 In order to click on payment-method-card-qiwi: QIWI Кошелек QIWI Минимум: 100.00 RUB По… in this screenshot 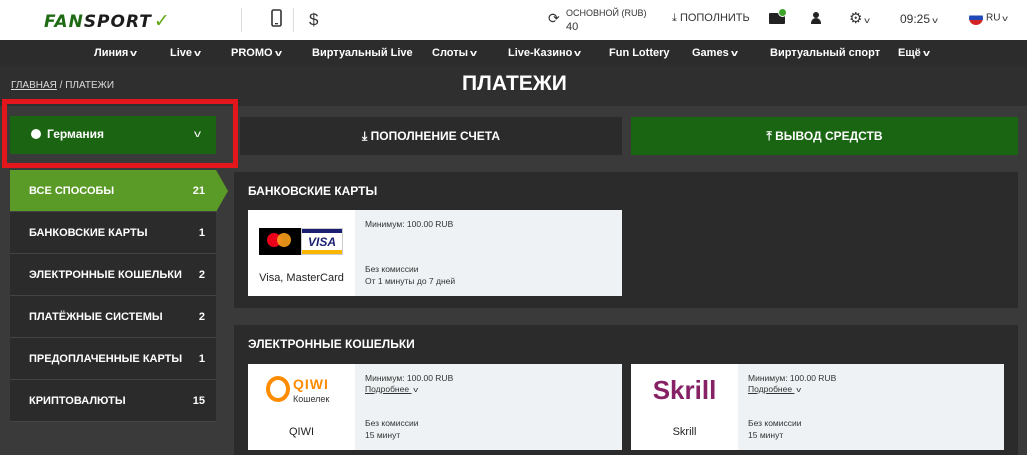, I will do `click(435, 407)`.